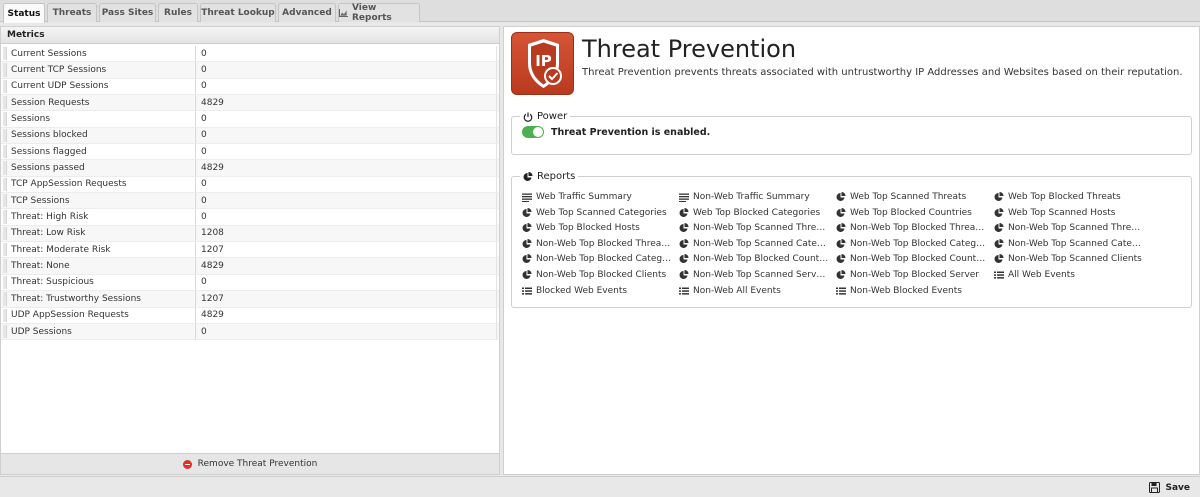  Describe the element at coordinates (533, 132) in the screenshot. I see `power-toggle` at that location.